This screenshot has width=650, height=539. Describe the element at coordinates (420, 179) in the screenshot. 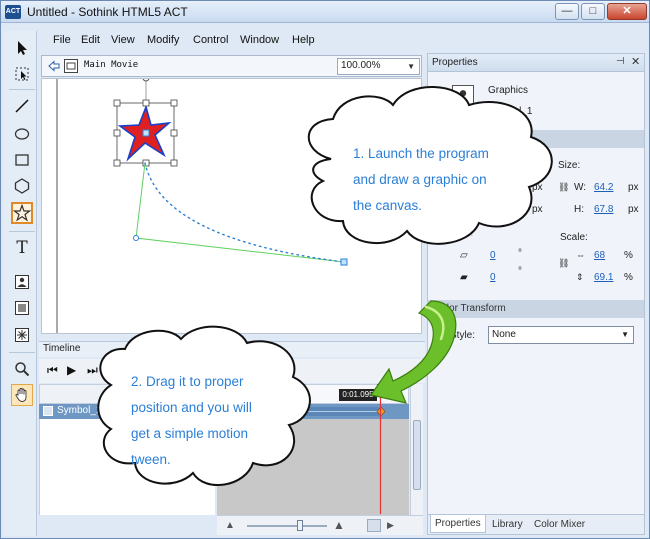

I see `callout-1-line-2: and draw a graphic on` at that location.